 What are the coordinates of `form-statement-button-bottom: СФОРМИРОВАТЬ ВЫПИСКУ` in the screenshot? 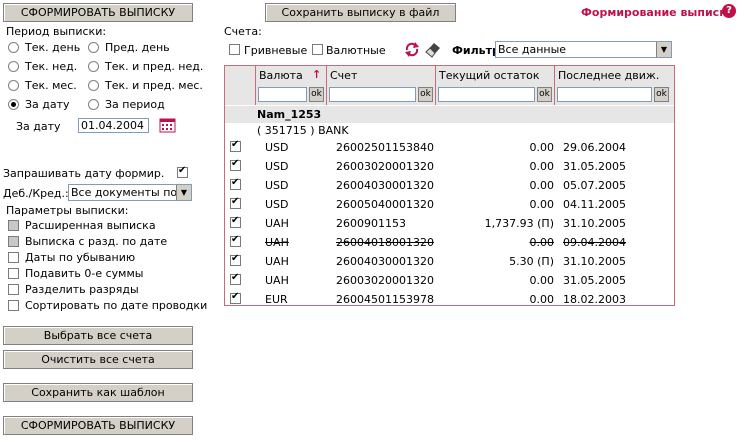 It's located at (98, 425).